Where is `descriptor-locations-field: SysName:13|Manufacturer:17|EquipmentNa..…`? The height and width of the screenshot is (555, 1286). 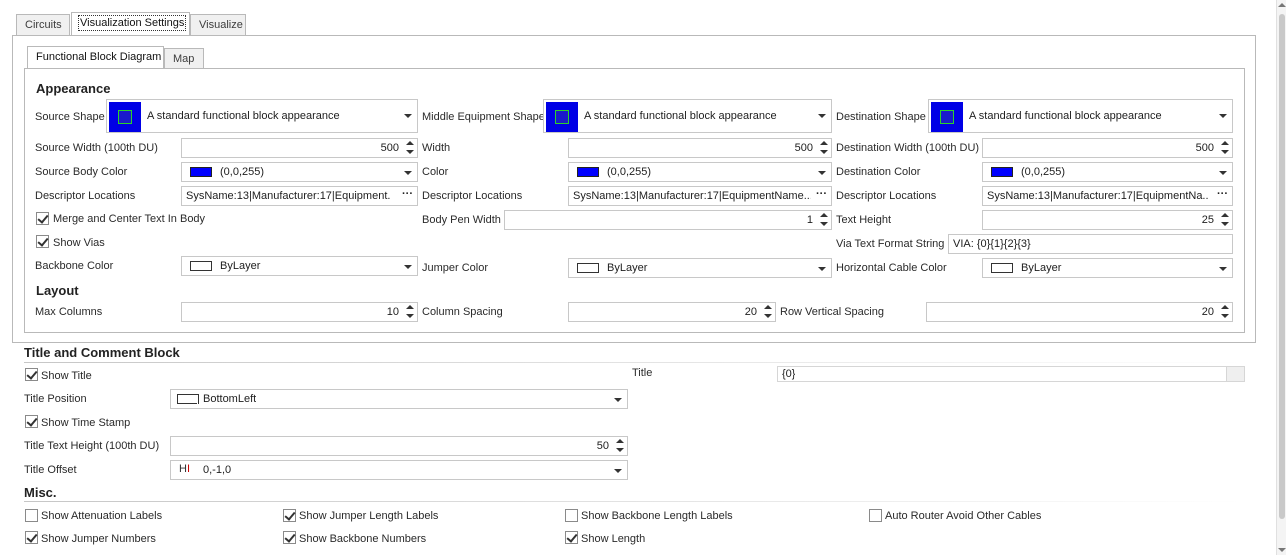 descriptor-locations-field: SysName:13|Manufacturer:17|EquipmentNa..… is located at coordinates (1107, 196).